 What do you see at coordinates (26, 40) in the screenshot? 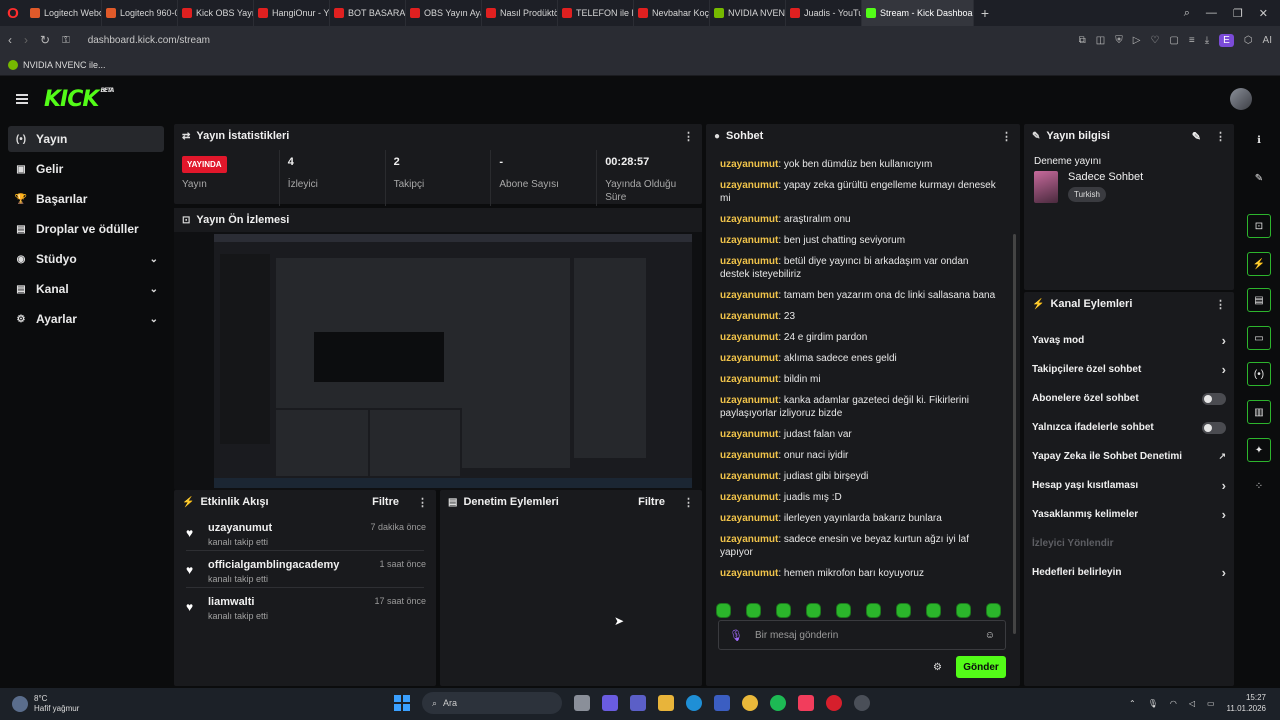
I see `forward-icon: ›` at bounding box center [26, 40].